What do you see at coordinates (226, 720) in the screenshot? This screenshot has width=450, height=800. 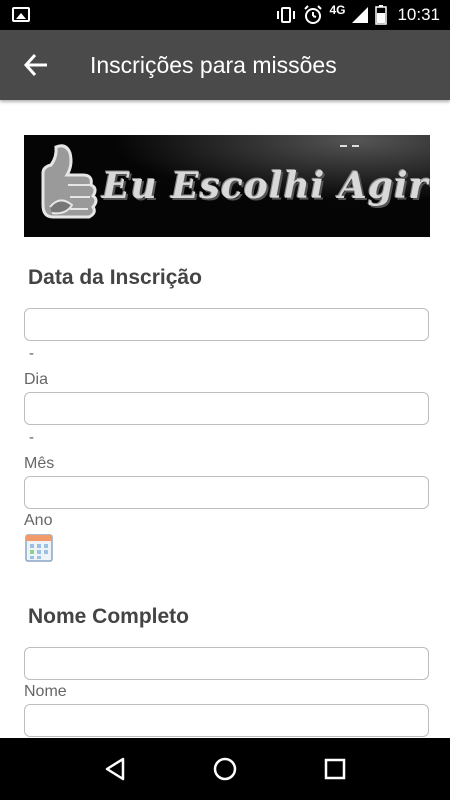 I see `last-name-input` at bounding box center [226, 720].